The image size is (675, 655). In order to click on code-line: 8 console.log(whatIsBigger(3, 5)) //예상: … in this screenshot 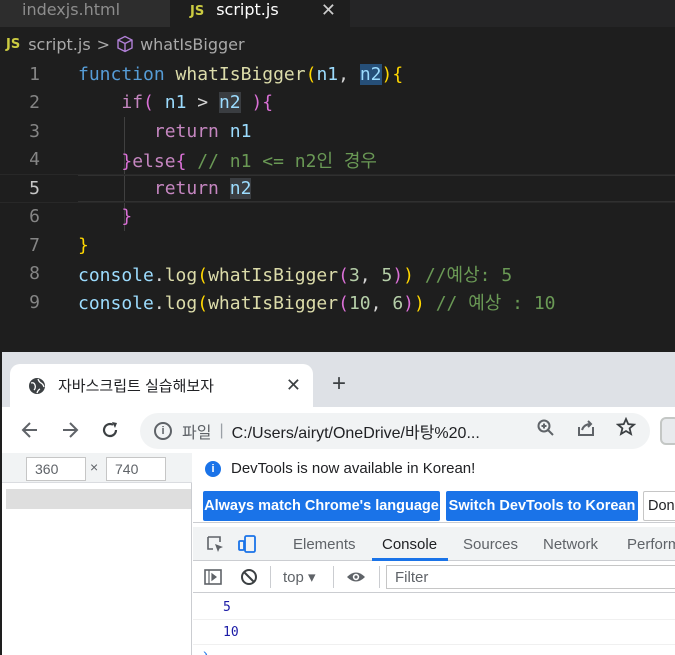, I will do `click(337, 274)`.